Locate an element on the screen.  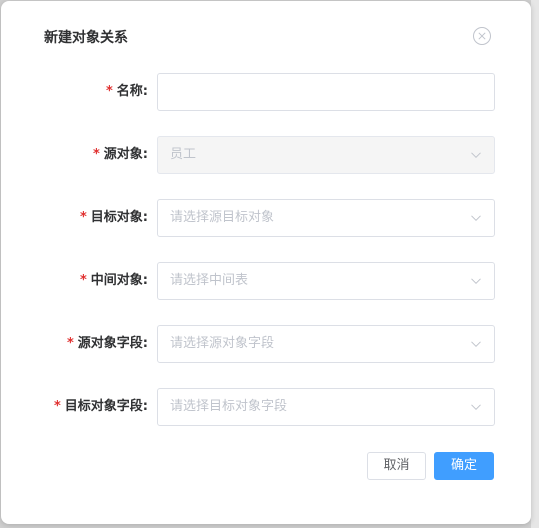
name-label: * 名称: is located at coordinates (126, 91).